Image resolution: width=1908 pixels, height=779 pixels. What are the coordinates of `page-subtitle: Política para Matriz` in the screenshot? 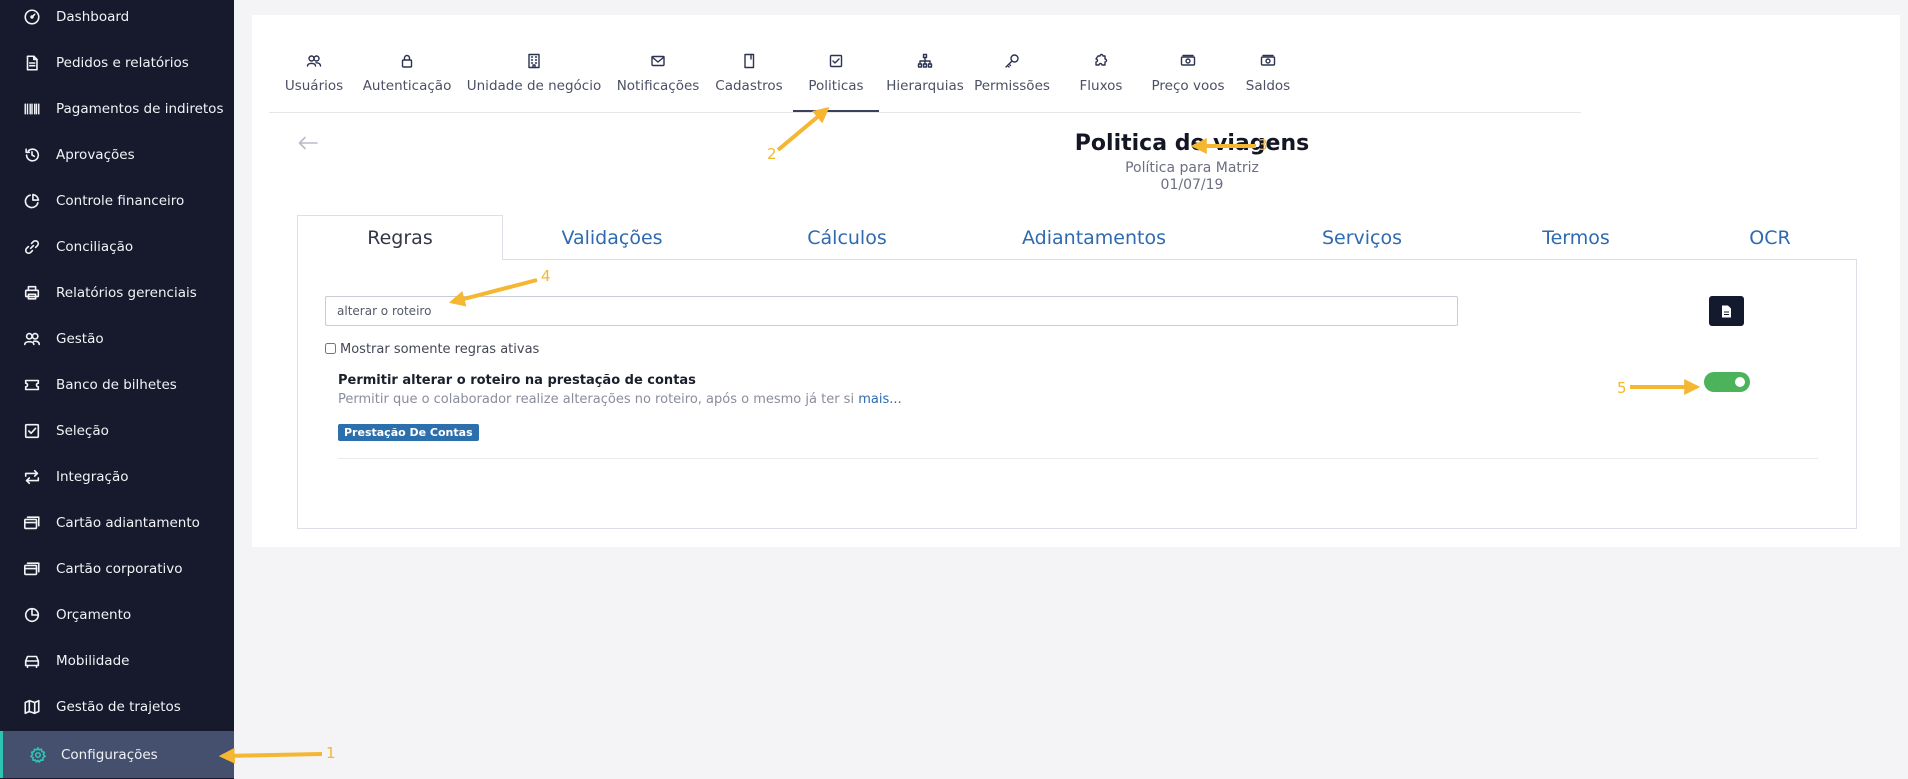 It's located at (1192, 168).